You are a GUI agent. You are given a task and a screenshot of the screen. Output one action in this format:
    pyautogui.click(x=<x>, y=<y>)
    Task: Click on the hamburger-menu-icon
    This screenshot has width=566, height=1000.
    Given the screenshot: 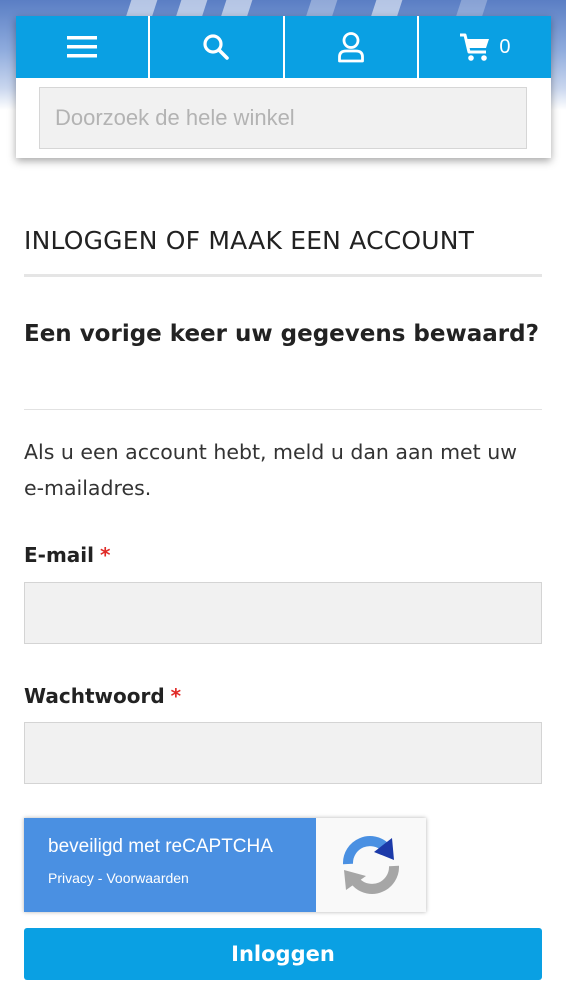 What is the action you would take?
    pyautogui.click(x=82, y=47)
    